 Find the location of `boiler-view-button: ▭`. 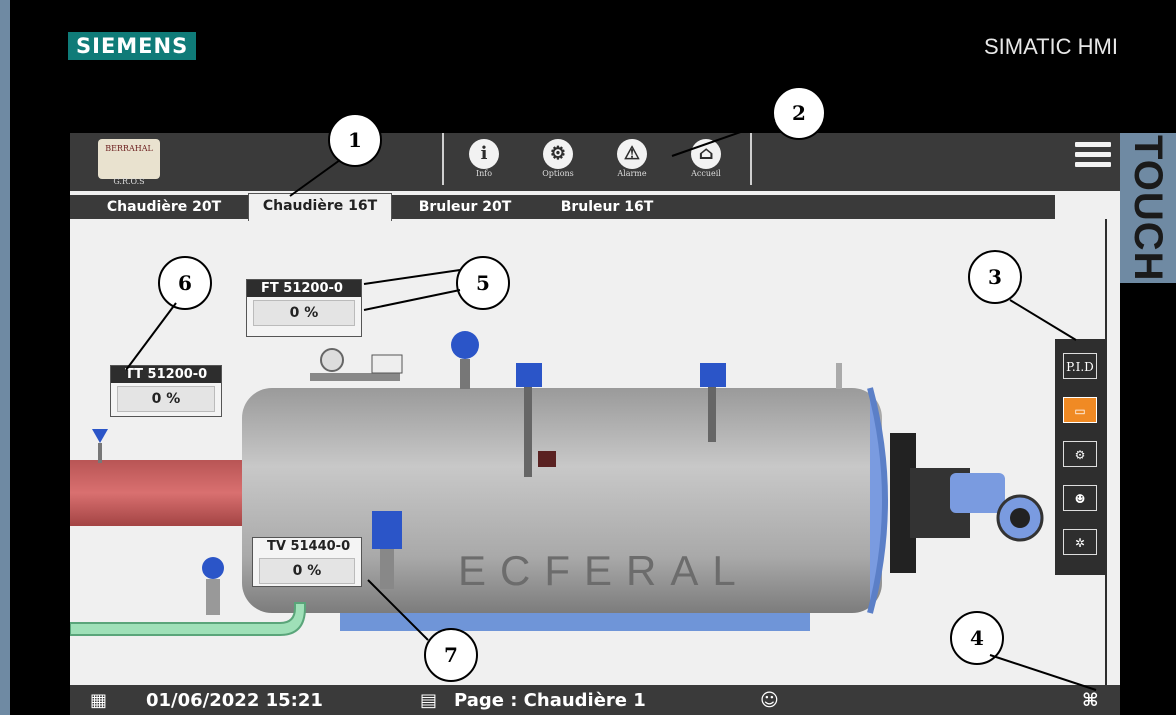

boiler-view-button: ▭ is located at coordinates (1080, 410).